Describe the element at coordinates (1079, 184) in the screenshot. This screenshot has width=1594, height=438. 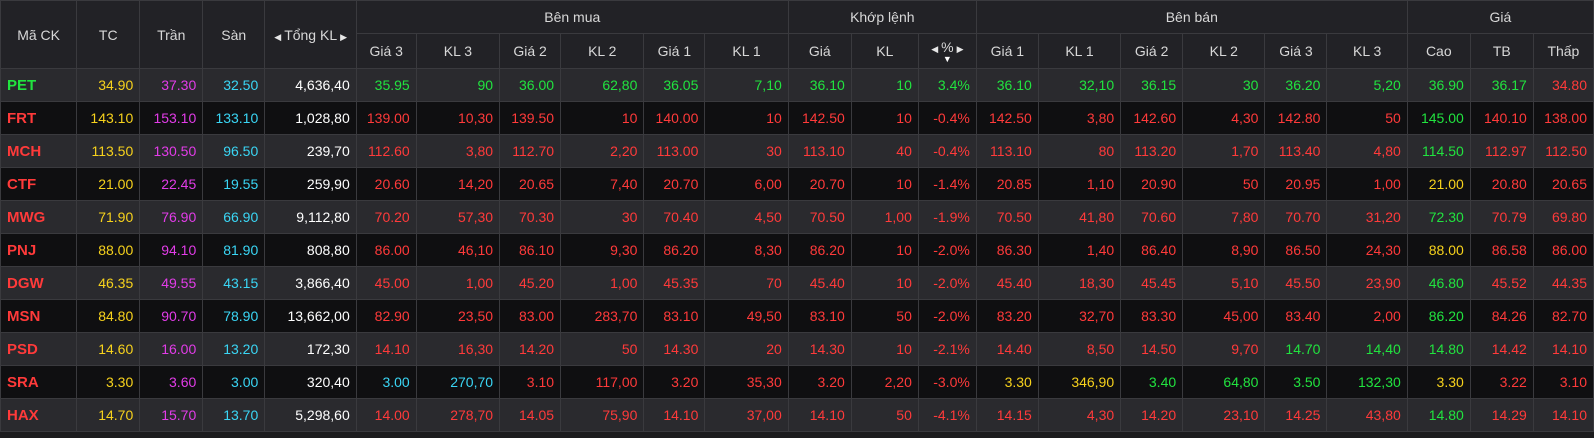
I see `table-cell: 1,10` at that location.